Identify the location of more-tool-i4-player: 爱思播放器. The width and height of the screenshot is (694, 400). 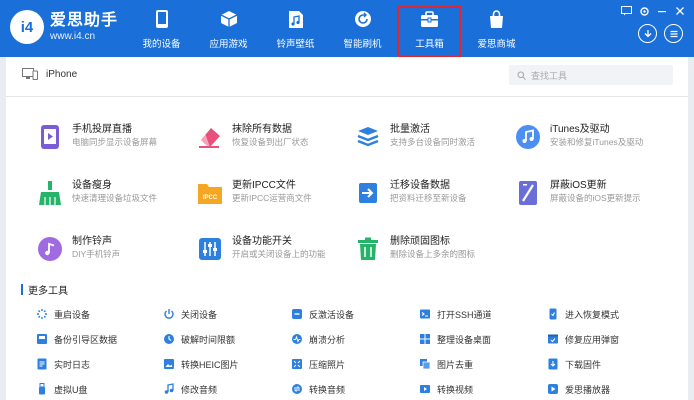
(578, 389).